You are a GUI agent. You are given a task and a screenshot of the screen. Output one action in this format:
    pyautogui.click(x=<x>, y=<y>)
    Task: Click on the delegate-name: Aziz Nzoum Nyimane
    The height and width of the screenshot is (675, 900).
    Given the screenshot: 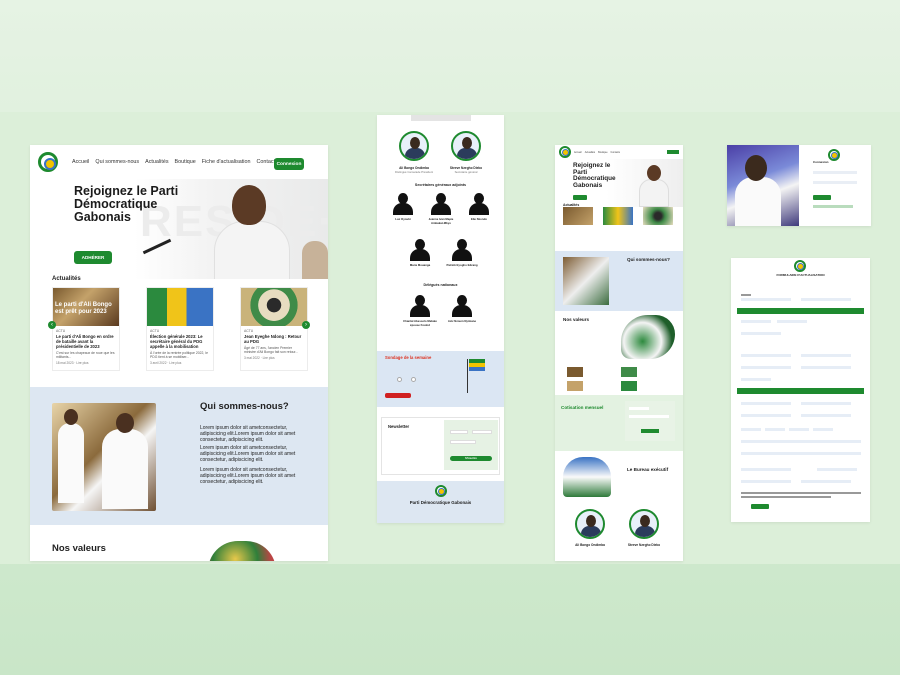 What is the action you would take?
    pyautogui.click(x=462, y=321)
    